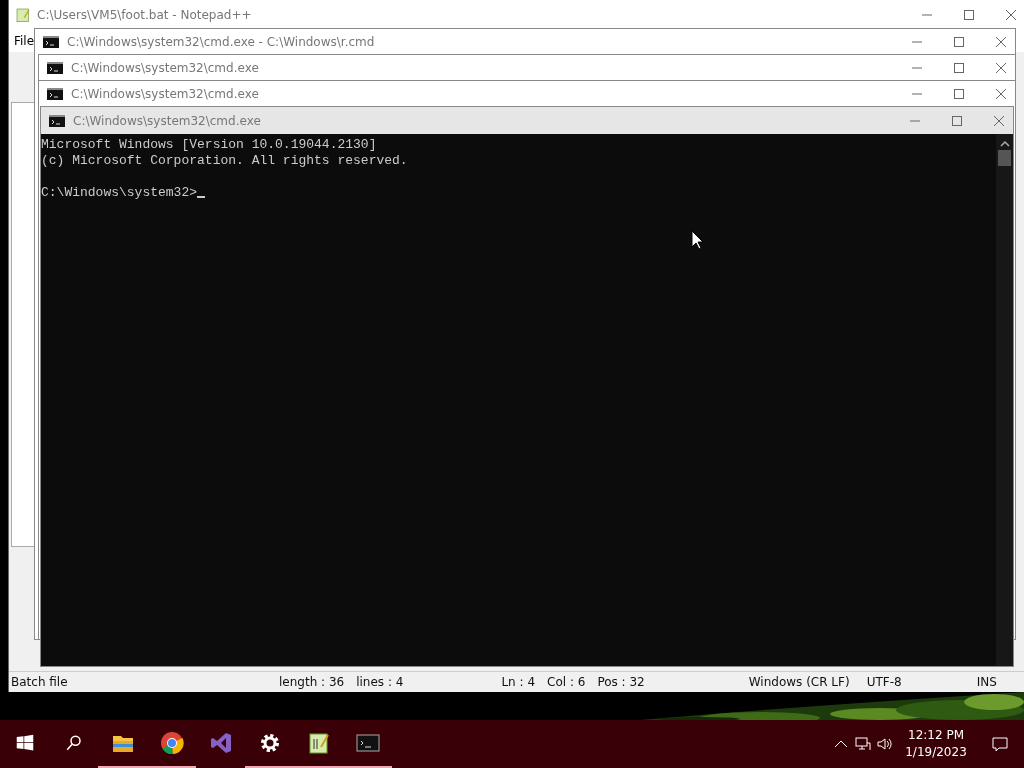 Image resolution: width=1024 pixels, height=768 pixels. Describe the element at coordinates (209, 145) in the screenshot. I see `console-line: Microsoft Windows [Version 10.0.19044.2130]` at that location.